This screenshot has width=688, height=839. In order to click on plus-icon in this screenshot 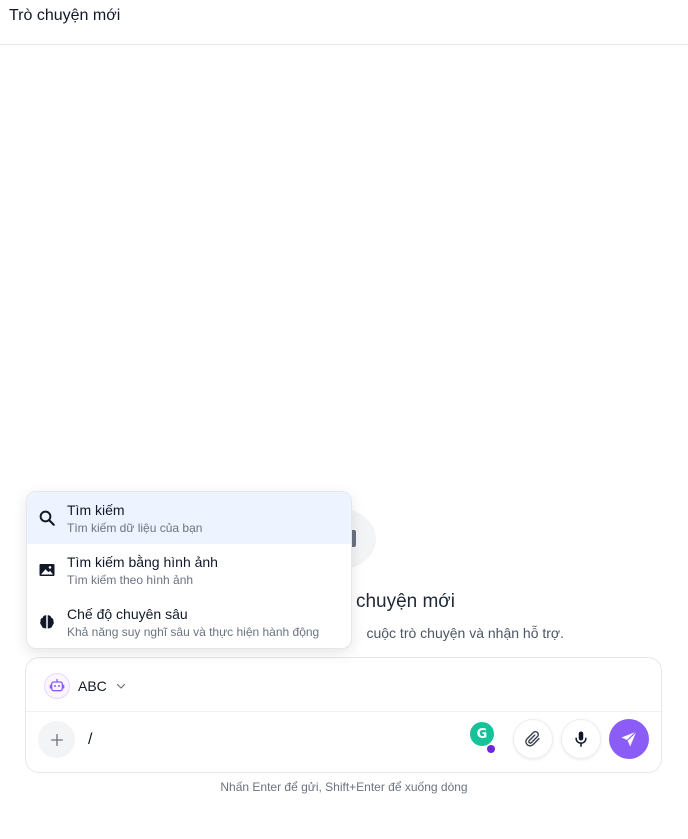, I will do `click(56, 739)`.